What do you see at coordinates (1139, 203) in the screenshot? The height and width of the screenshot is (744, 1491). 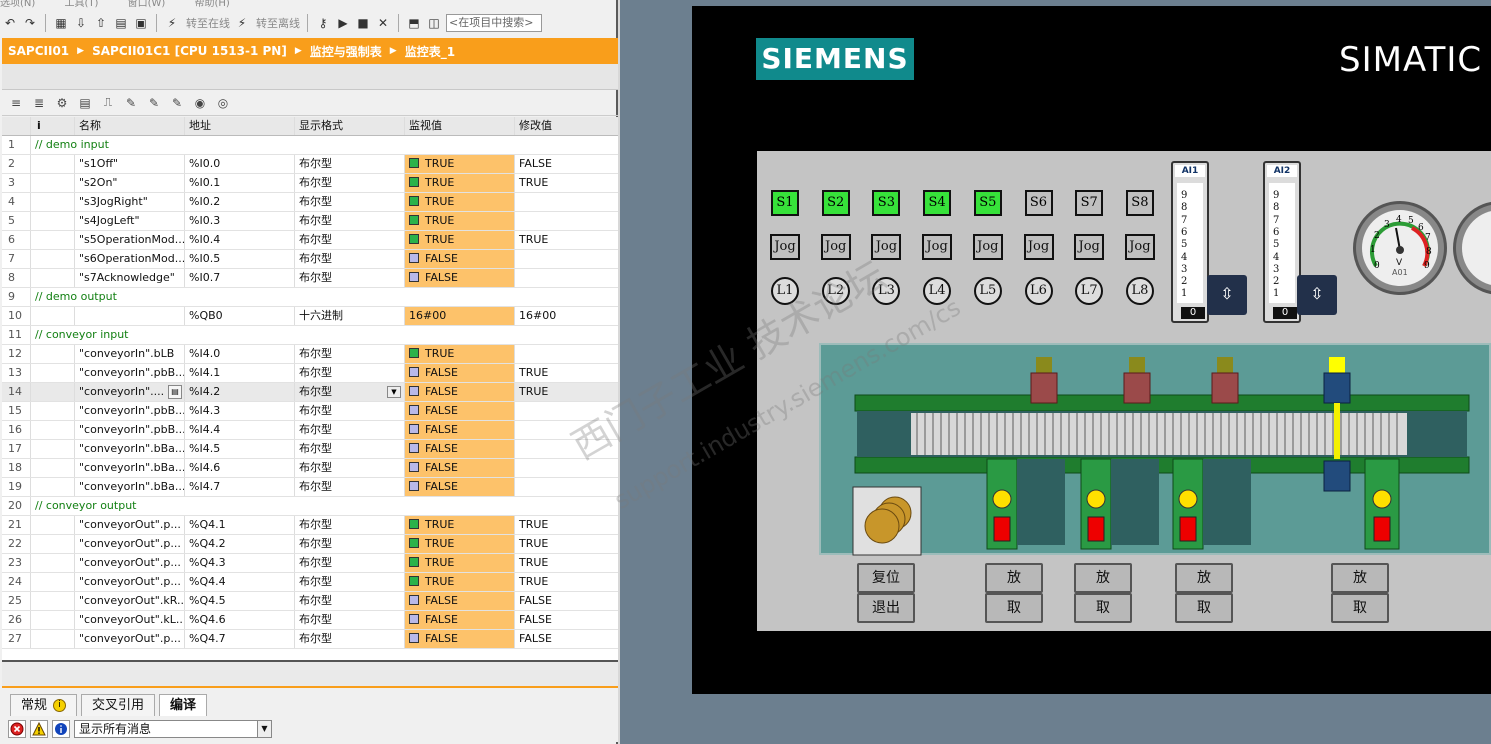 I see `switch-button-8: S8` at bounding box center [1139, 203].